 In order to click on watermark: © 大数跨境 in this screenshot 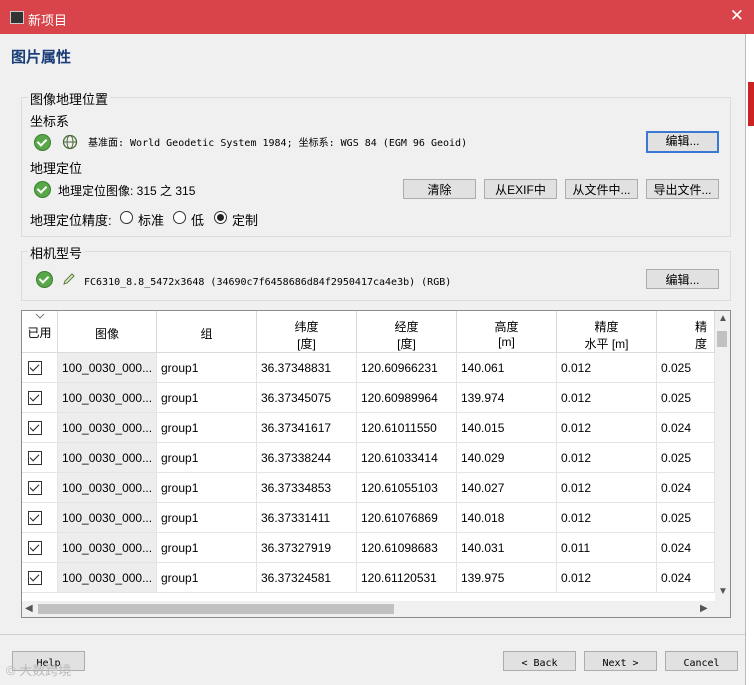, I will do `click(39, 670)`.